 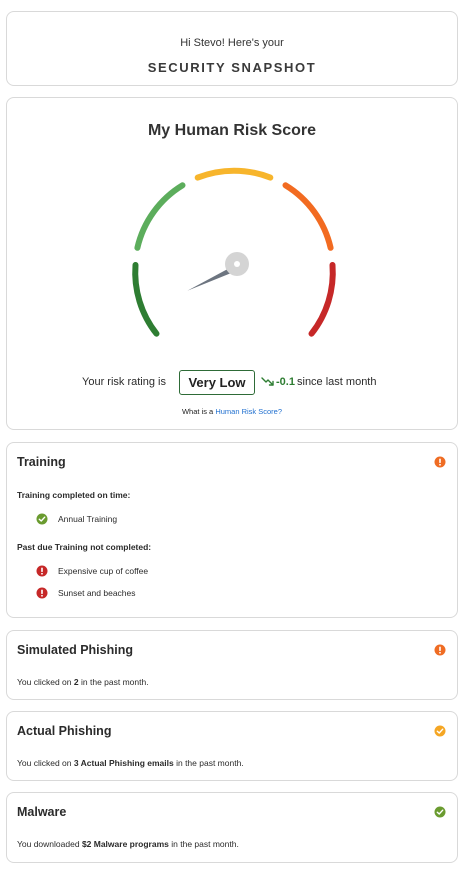 I want to click on gauge-segment-very-low, so click(x=146, y=299).